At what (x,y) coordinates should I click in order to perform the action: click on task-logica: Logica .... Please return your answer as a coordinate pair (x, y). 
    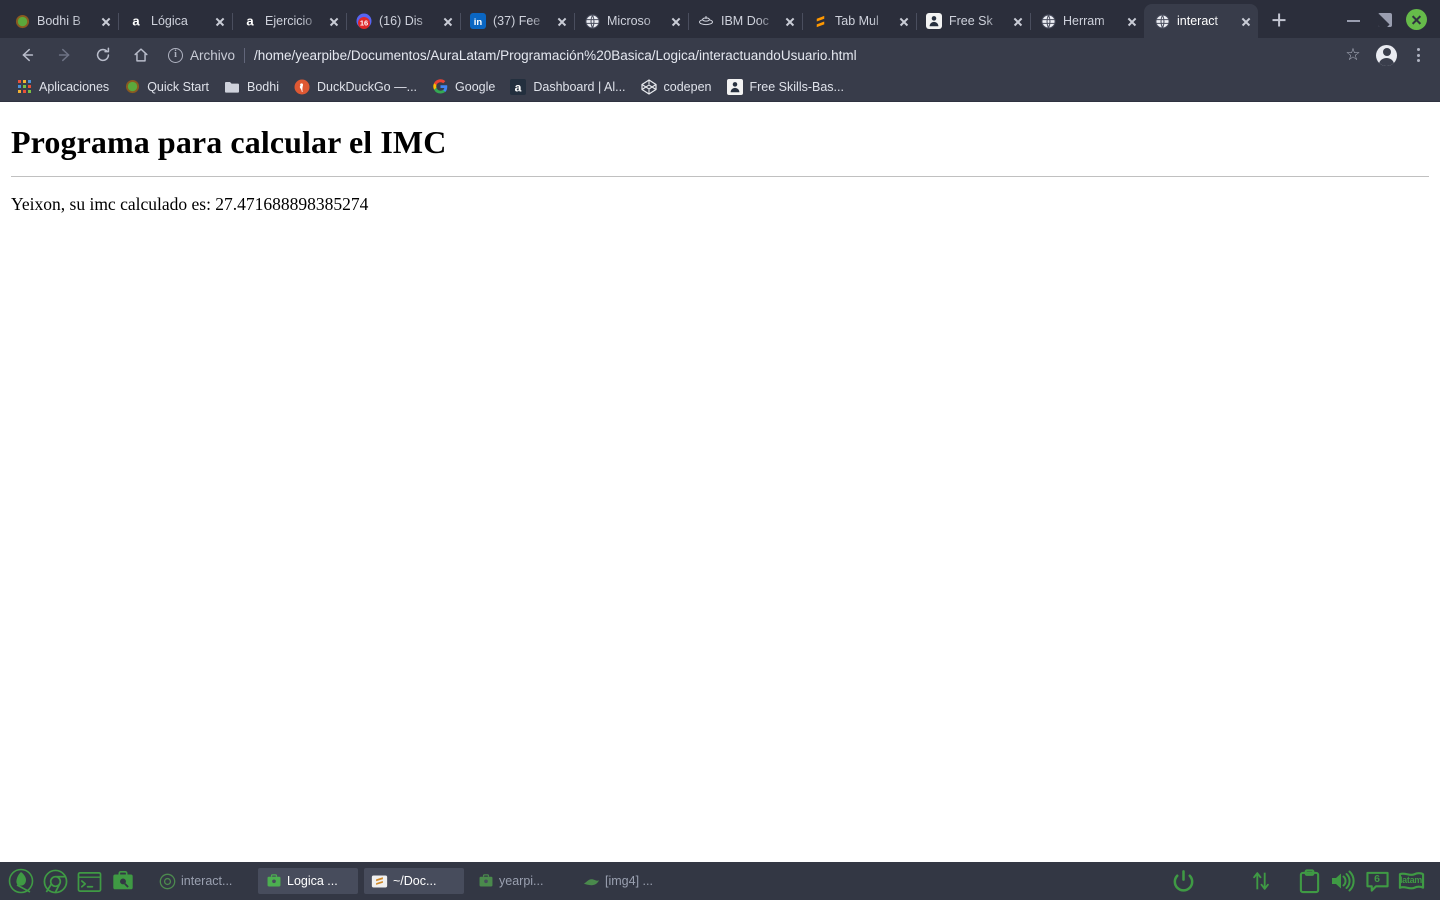
    Looking at the image, I should click on (308, 881).